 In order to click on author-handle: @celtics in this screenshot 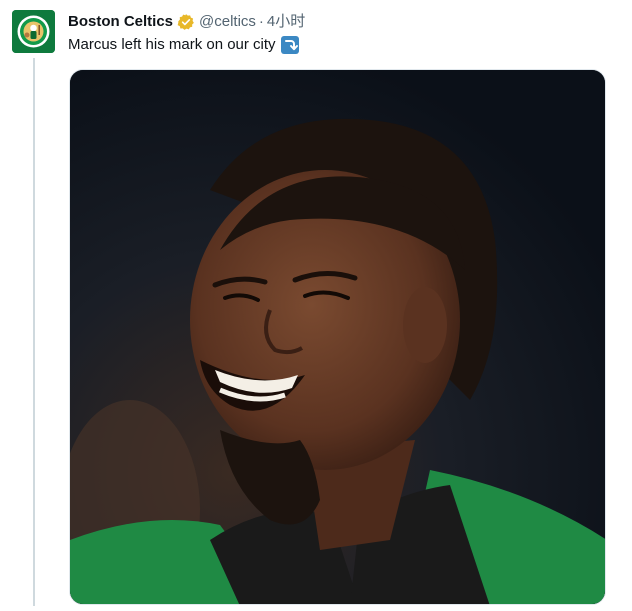, I will do `click(227, 22)`.